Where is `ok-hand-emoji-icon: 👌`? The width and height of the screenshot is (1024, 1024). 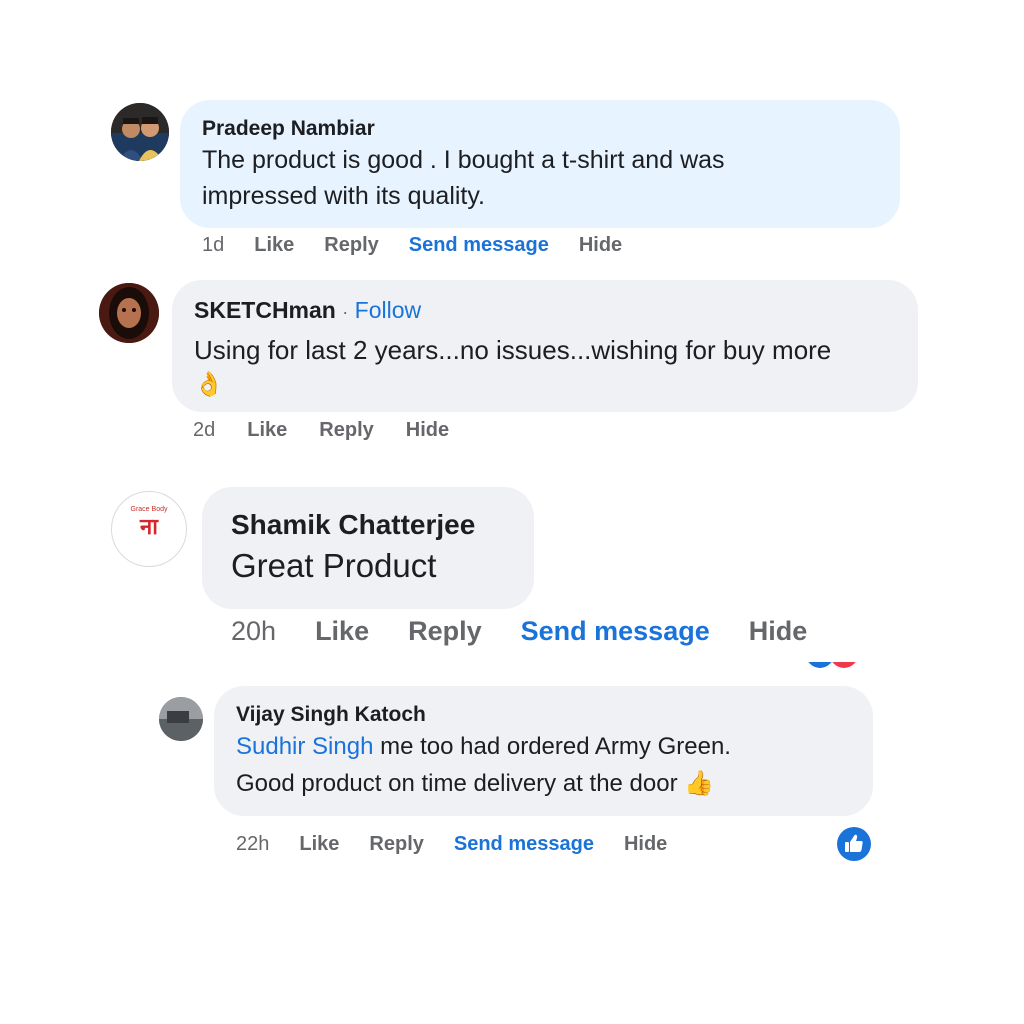 ok-hand-emoji-icon: 👌 is located at coordinates (209, 384).